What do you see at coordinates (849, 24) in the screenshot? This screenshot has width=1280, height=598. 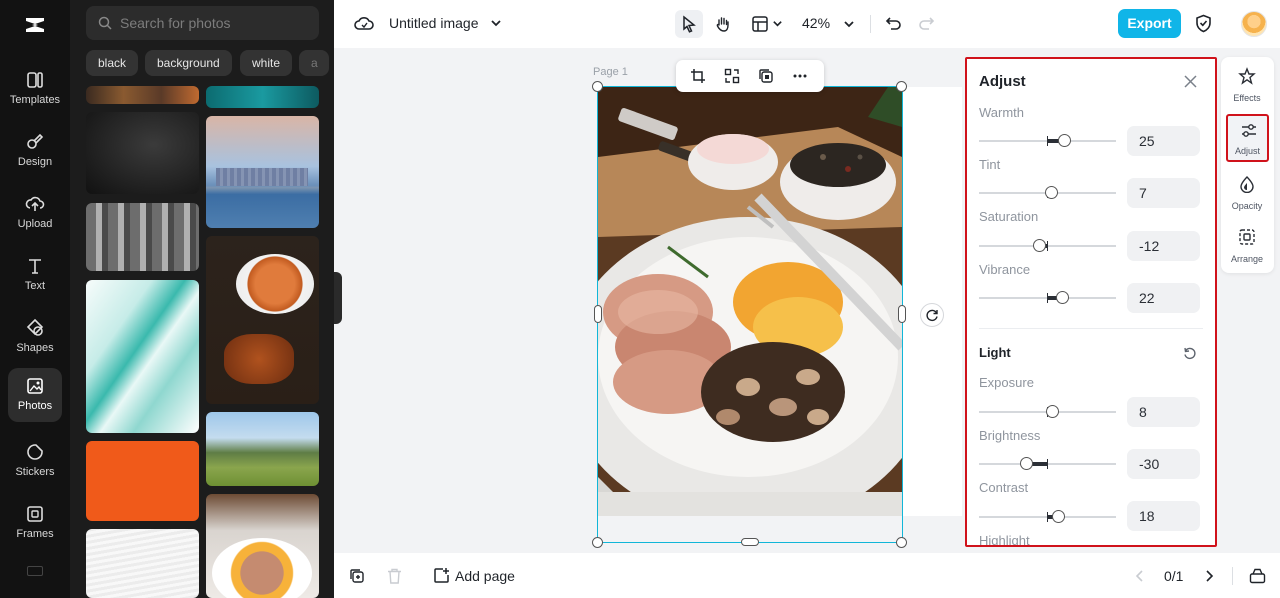 I see `zoom-chevron-down-icon` at bounding box center [849, 24].